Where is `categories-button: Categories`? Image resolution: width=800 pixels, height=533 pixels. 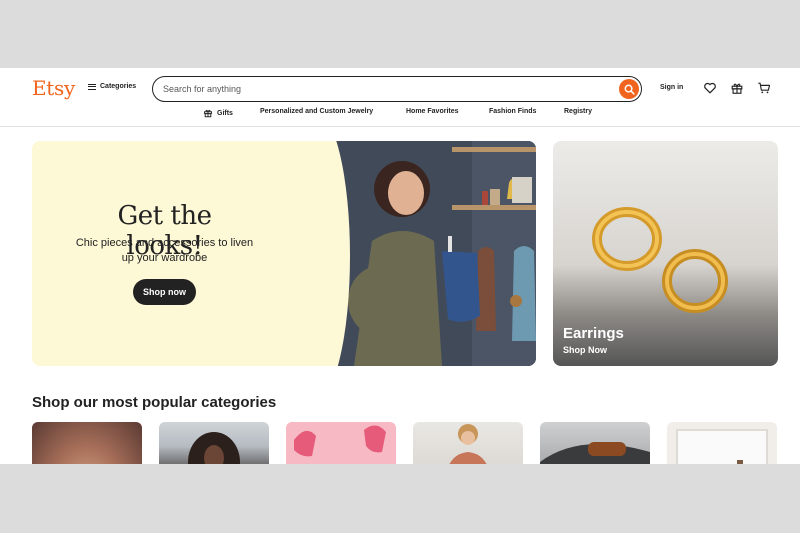
categories-button: Categories is located at coordinates (112, 86).